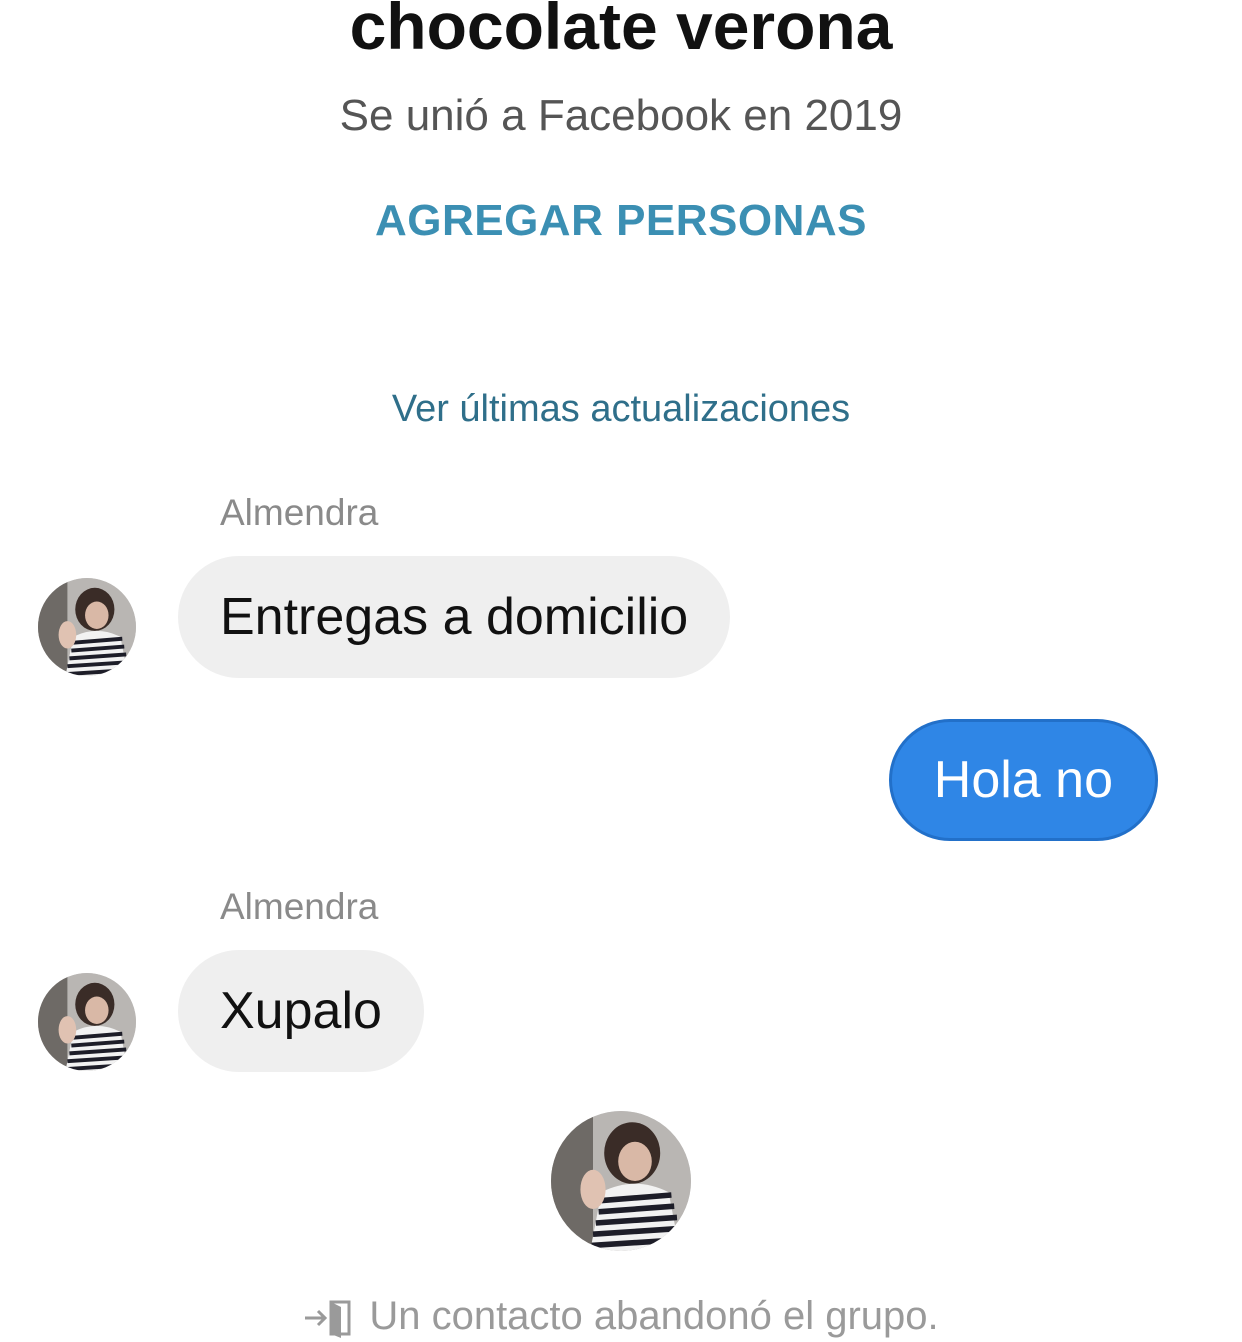 The width and height of the screenshot is (1242, 1342). I want to click on latest-updates-link: Ver últimas actualizaciones, so click(621, 409).